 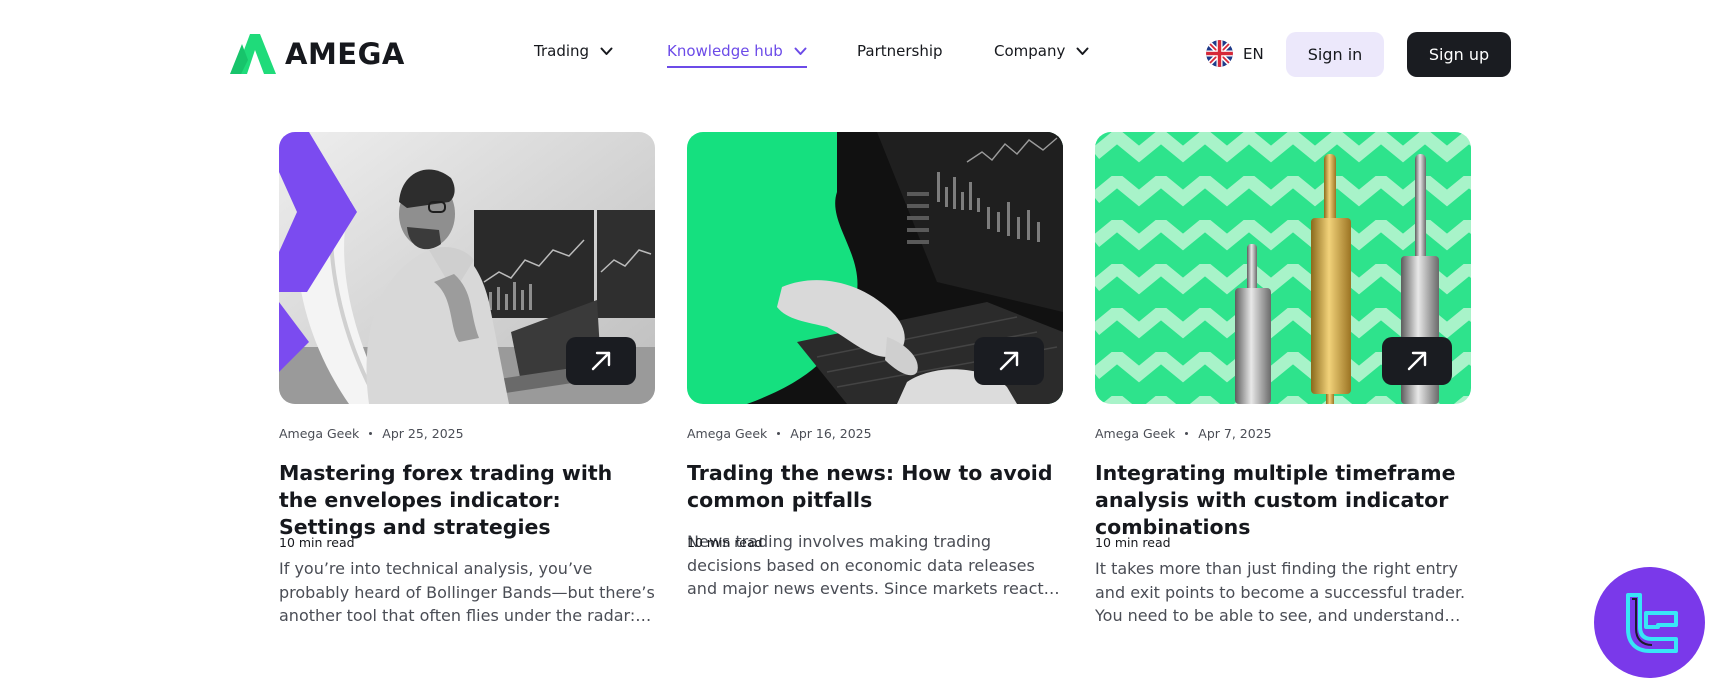 I want to click on nav-company: Company, so click(x=1041, y=51).